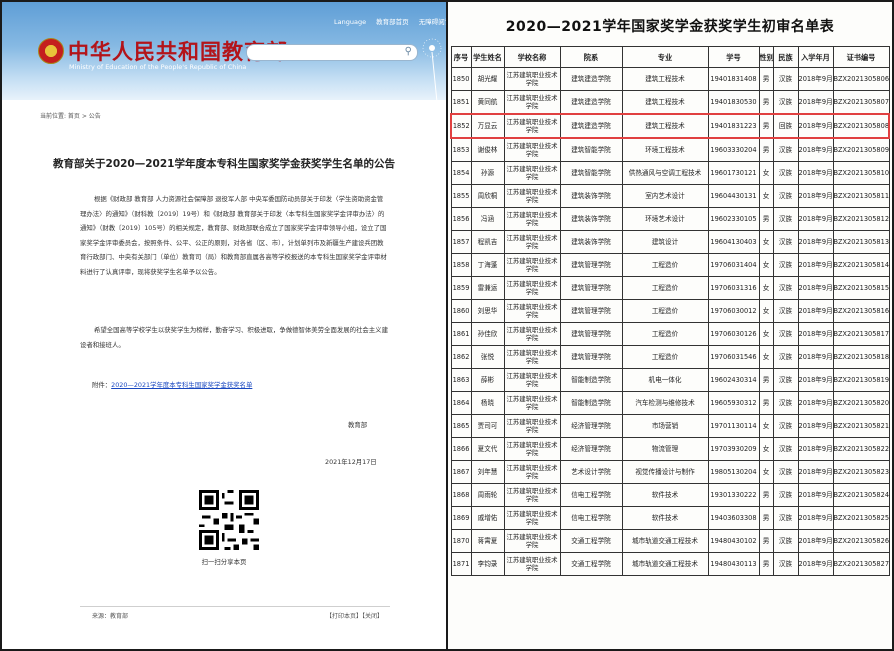 This screenshot has height=651, width=894. I want to click on signature: 教育部, so click(358, 425).